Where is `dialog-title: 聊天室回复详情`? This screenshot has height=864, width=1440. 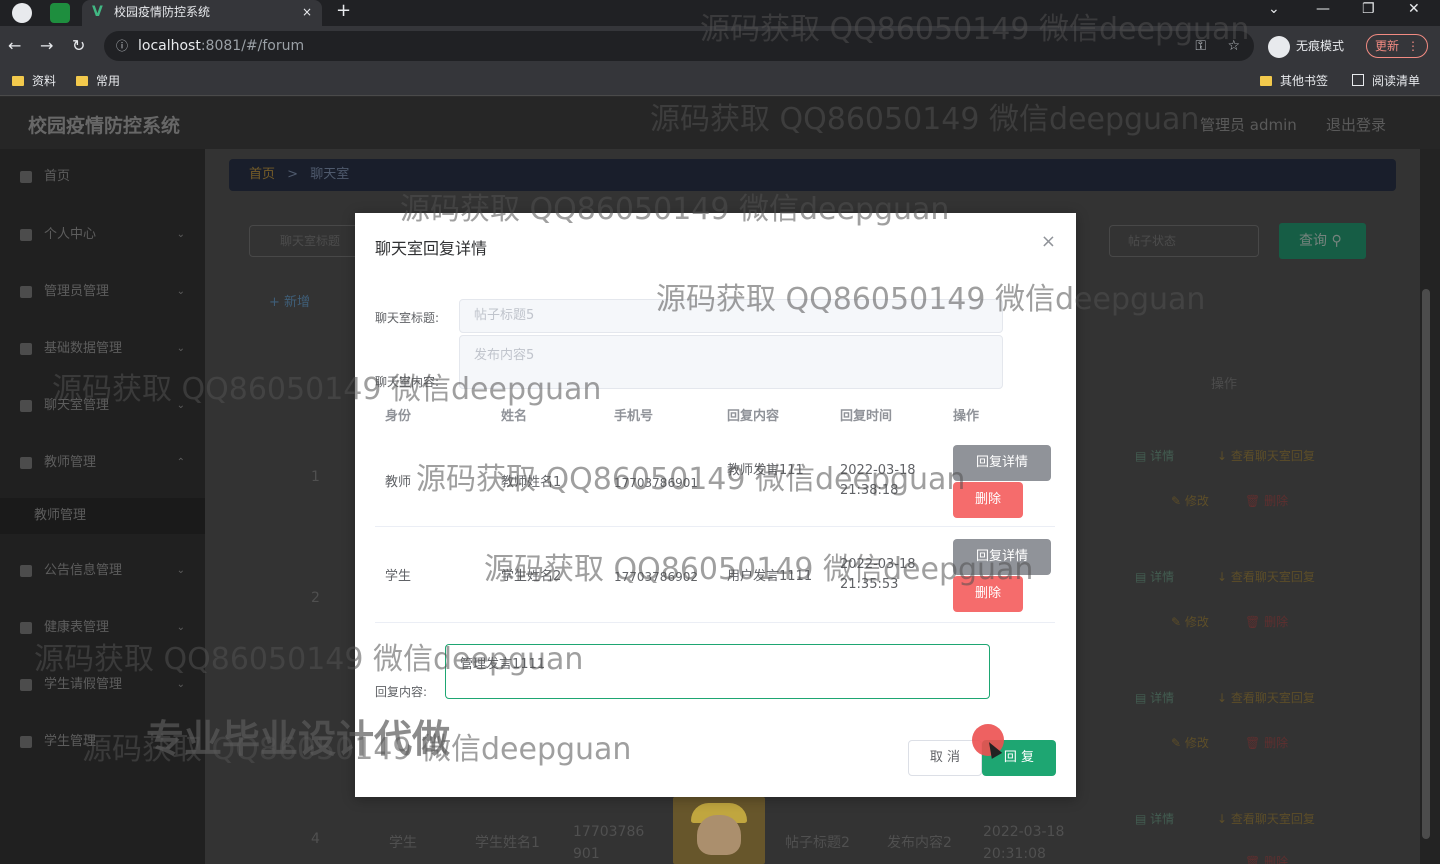
dialog-title: 聊天室回复详情 is located at coordinates (431, 248).